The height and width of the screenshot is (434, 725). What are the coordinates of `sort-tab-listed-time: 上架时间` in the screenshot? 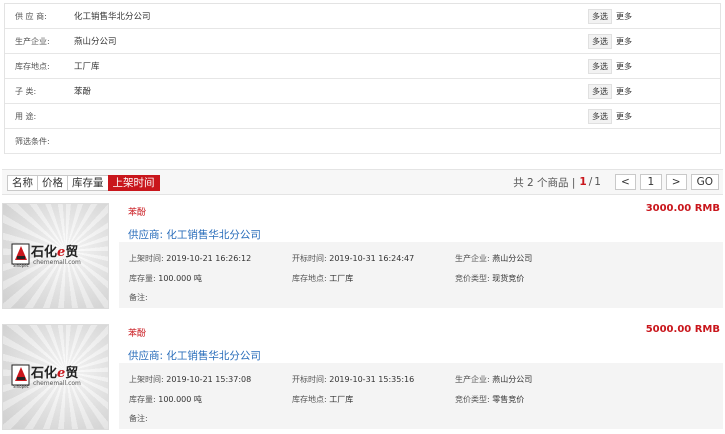 It's located at (133, 183).